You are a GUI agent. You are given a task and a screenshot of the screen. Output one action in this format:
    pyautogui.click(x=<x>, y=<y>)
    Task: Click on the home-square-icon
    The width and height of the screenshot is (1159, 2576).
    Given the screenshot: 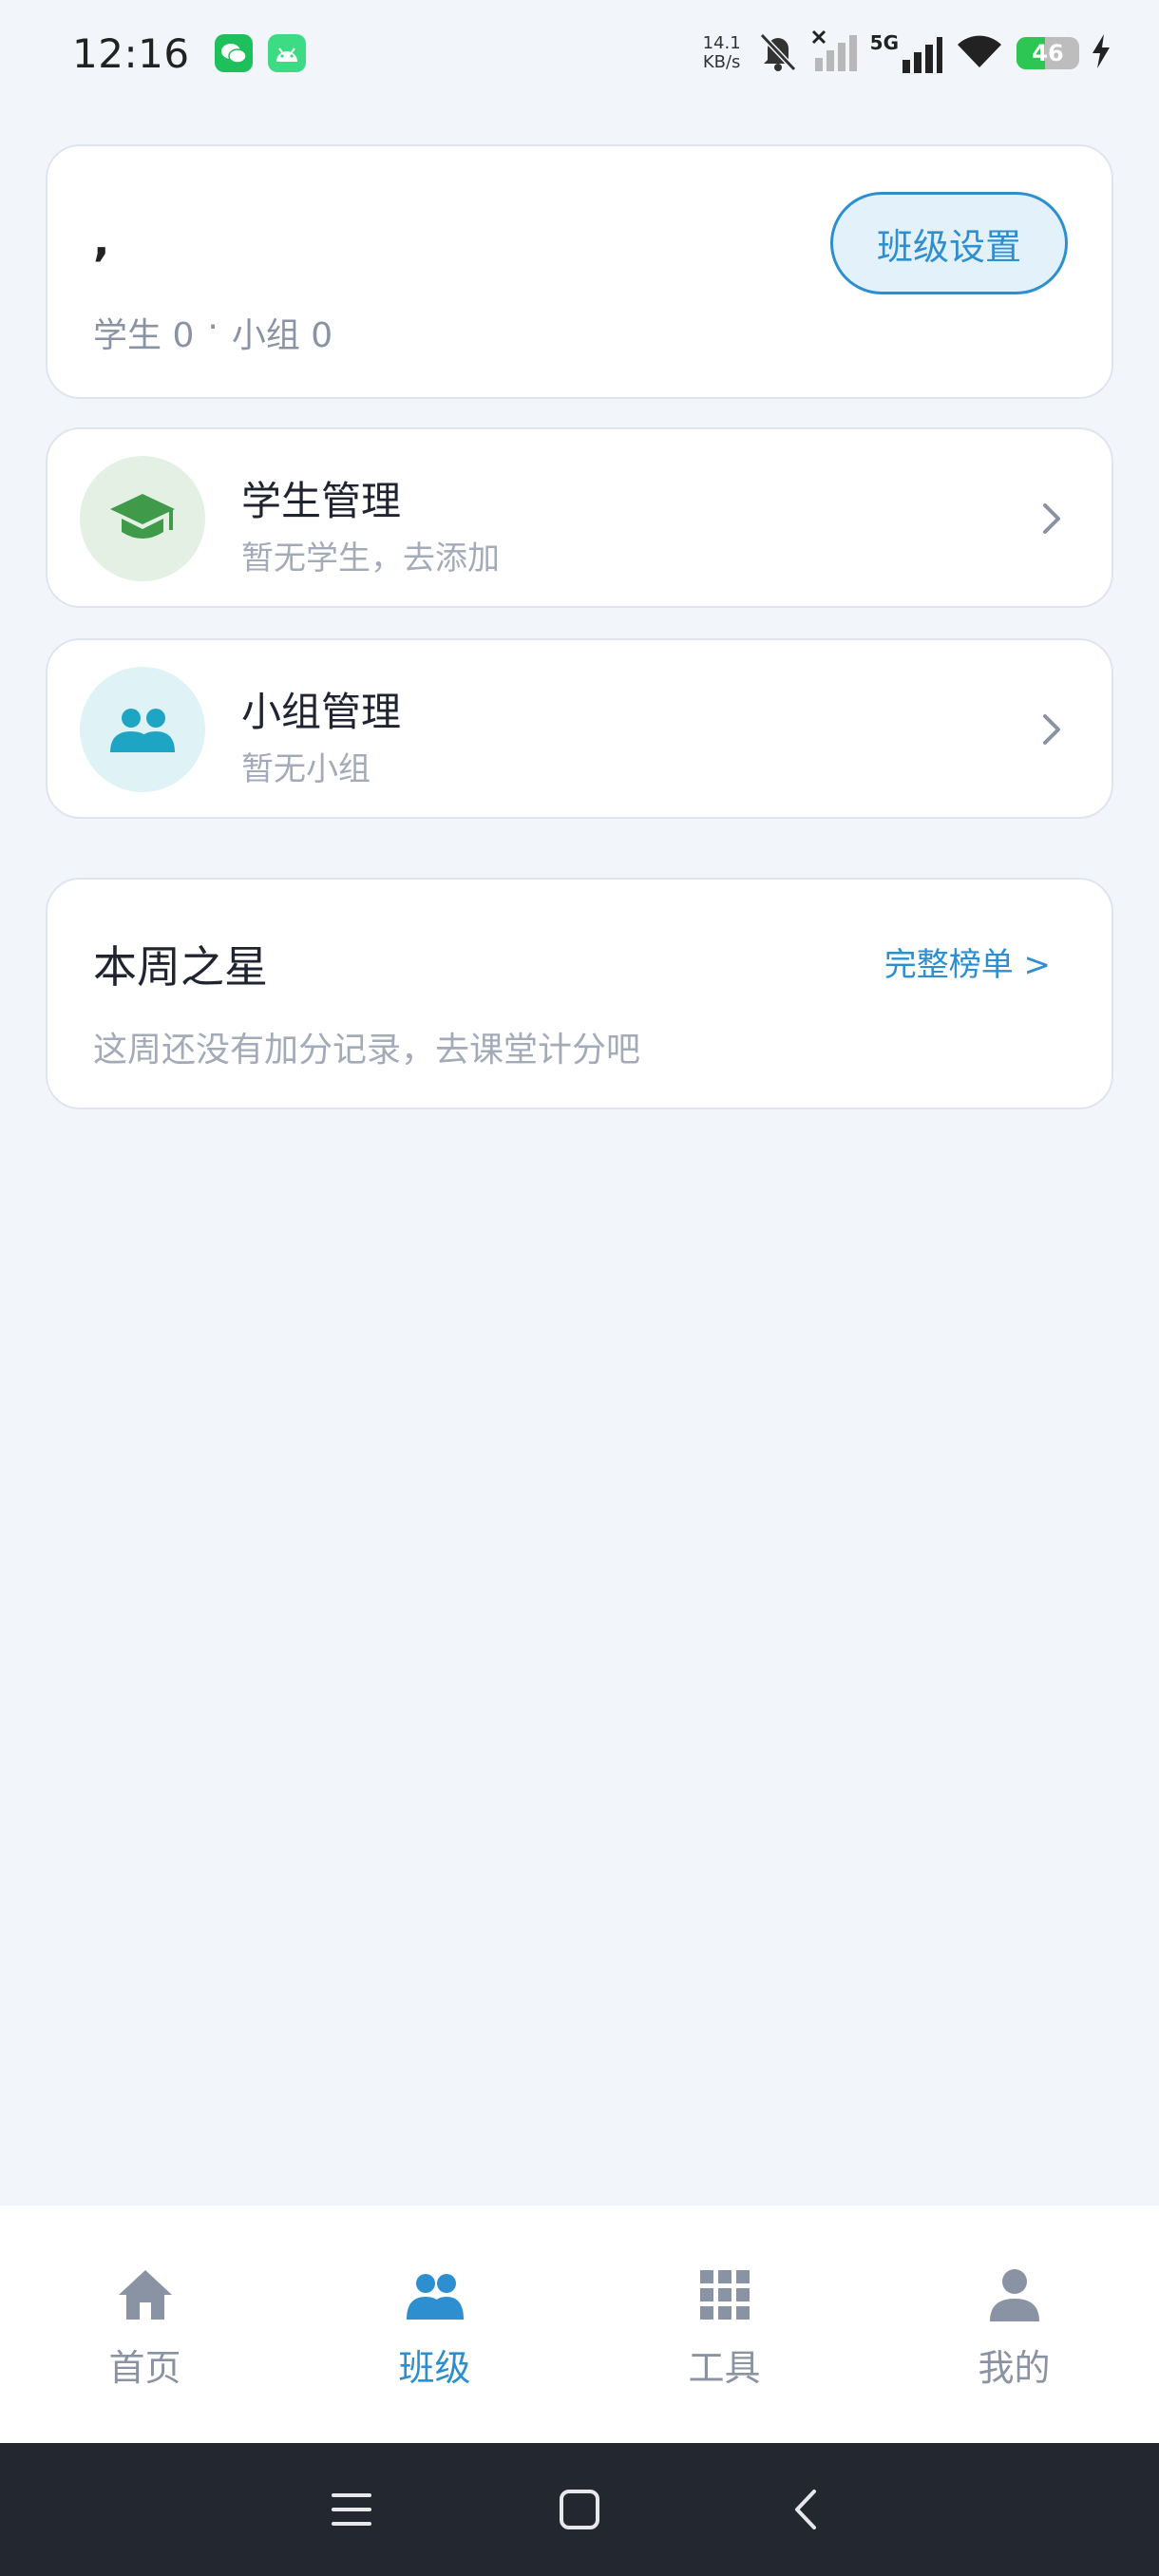 What is the action you would take?
    pyautogui.click(x=579, y=2509)
    